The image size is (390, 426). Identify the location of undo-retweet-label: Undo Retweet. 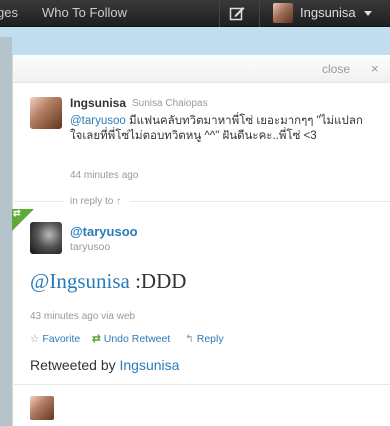
(137, 339).